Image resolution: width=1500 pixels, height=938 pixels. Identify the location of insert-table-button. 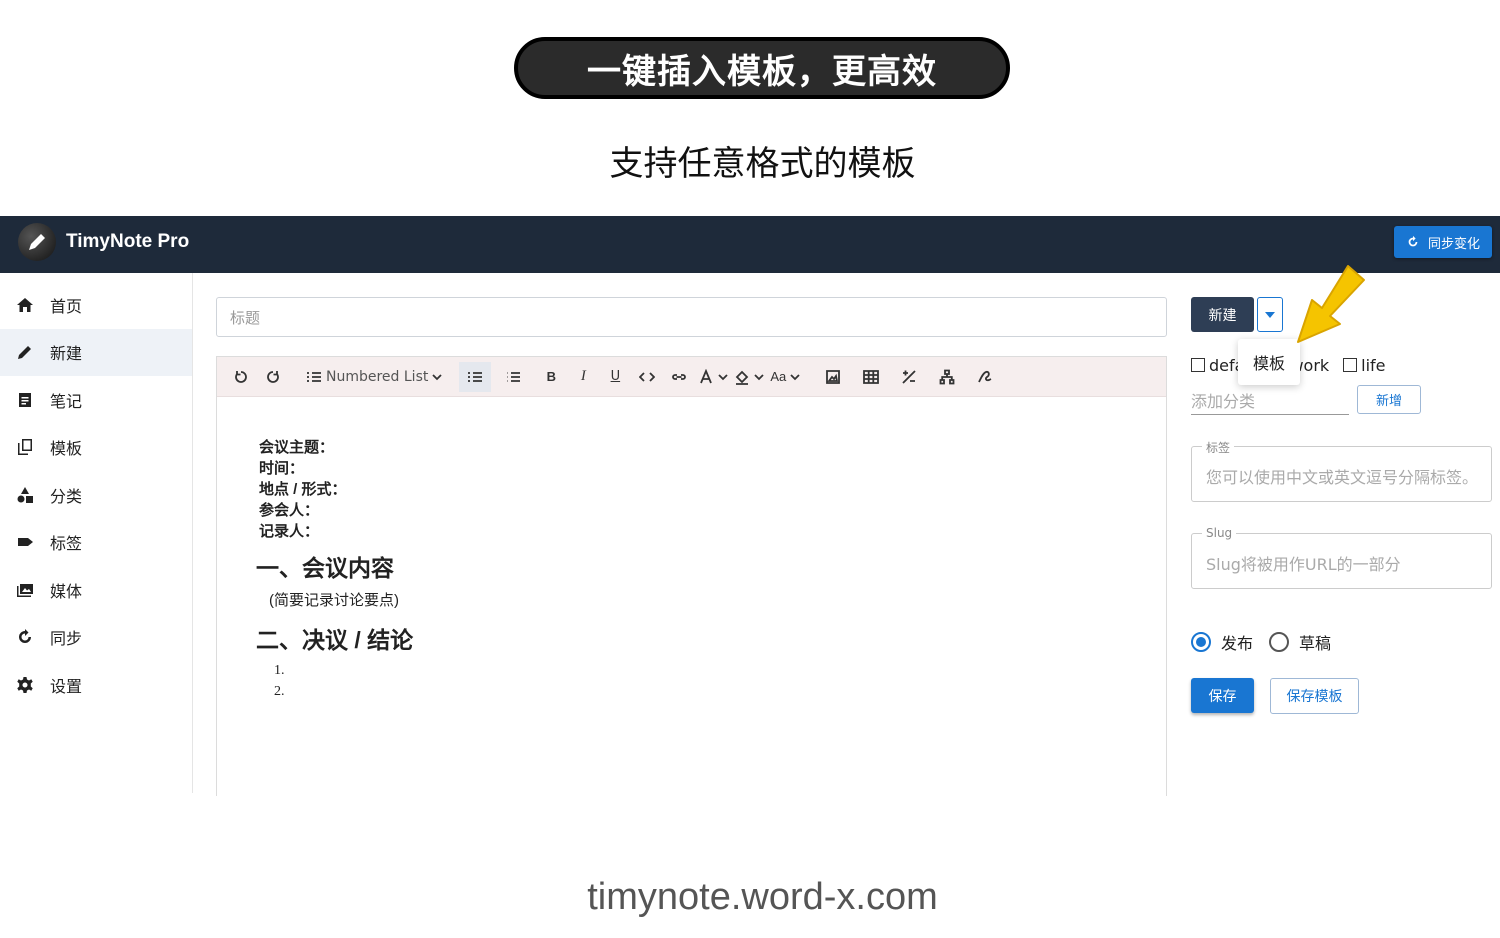
(871, 377).